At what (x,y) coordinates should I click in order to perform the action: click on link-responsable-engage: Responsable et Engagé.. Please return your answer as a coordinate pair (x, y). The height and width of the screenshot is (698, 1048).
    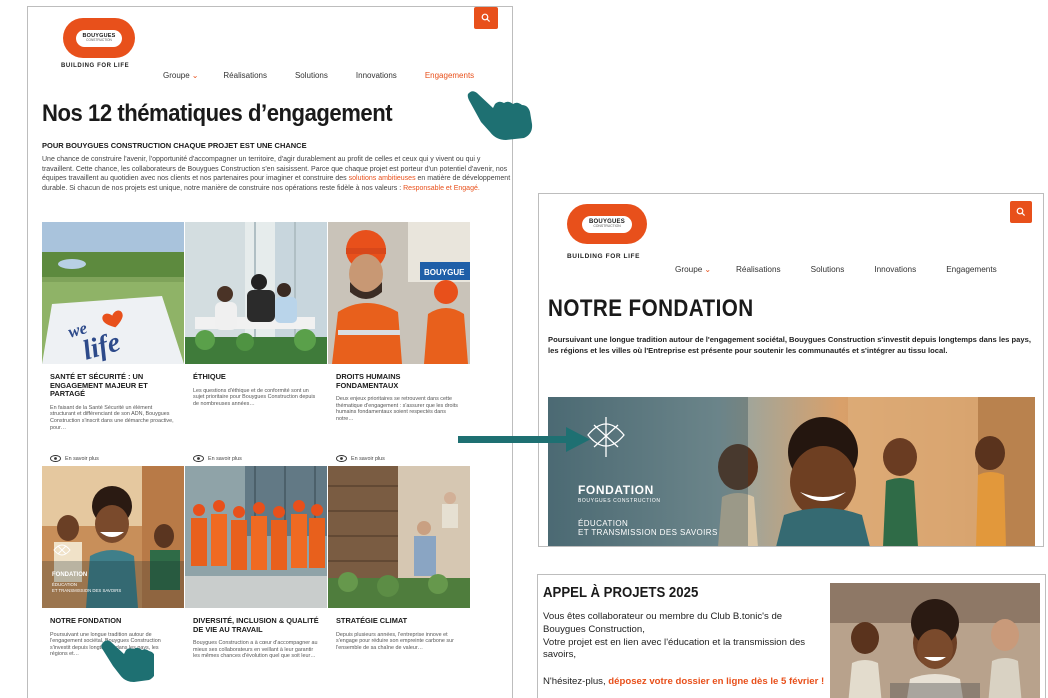
    Looking at the image, I should click on (441, 188).